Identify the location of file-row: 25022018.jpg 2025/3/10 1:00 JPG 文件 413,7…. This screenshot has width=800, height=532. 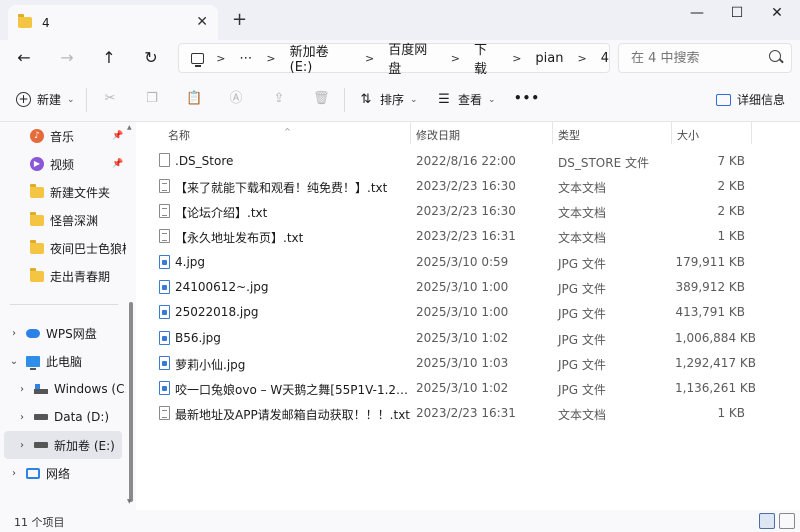
(468, 311).